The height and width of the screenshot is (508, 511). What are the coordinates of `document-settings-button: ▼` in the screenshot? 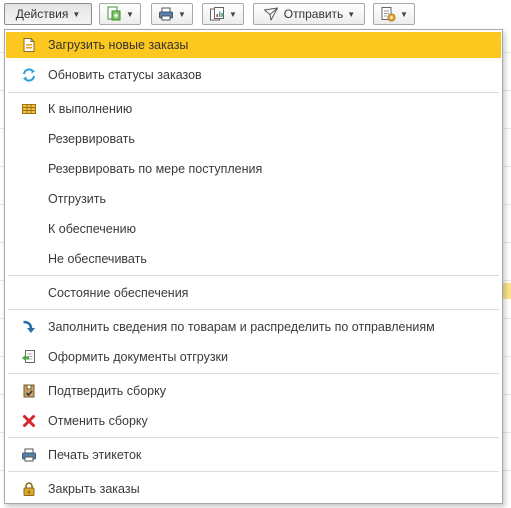 It's located at (394, 14).